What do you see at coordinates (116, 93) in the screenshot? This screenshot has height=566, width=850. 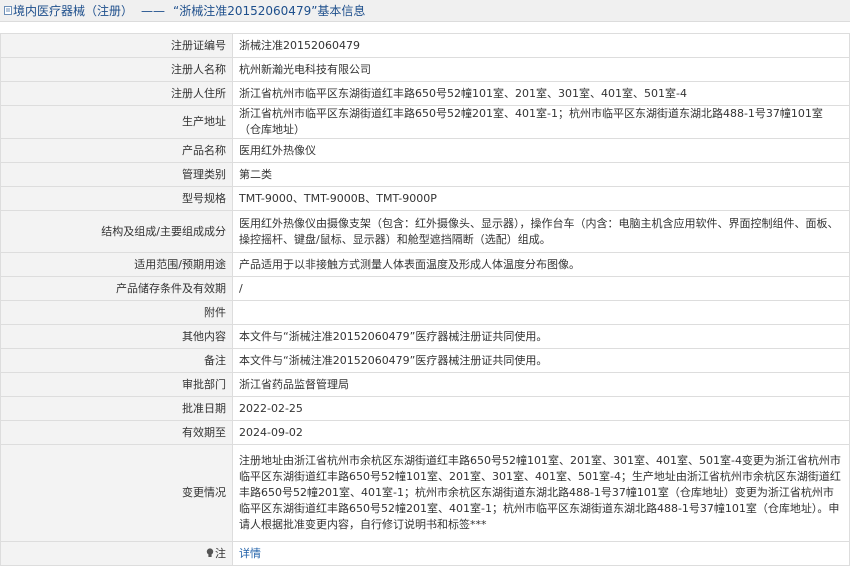 I see `row-label: 注册人住所` at bounding box center [116, 93].